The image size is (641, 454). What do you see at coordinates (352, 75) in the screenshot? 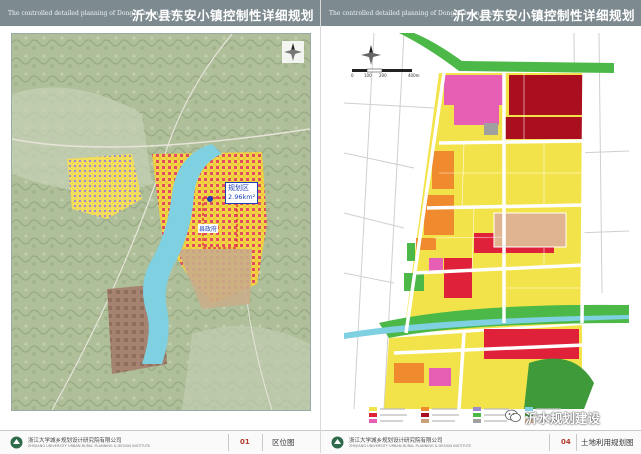
I see `scale-tick-0: 0` at bounding box center [352, 75].